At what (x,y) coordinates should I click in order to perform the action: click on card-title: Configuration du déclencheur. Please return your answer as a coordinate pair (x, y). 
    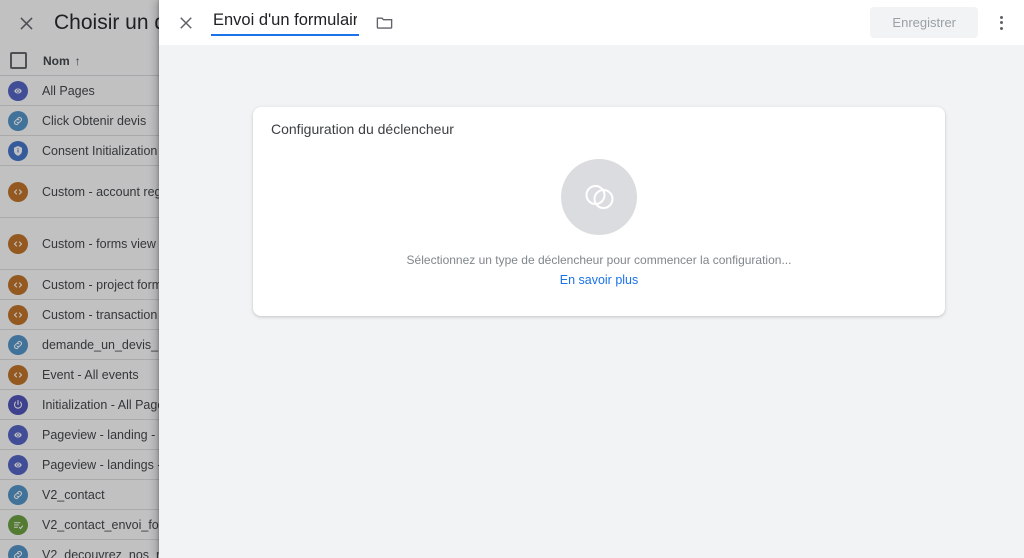
    Looking at the image, I should click on (362, 129).